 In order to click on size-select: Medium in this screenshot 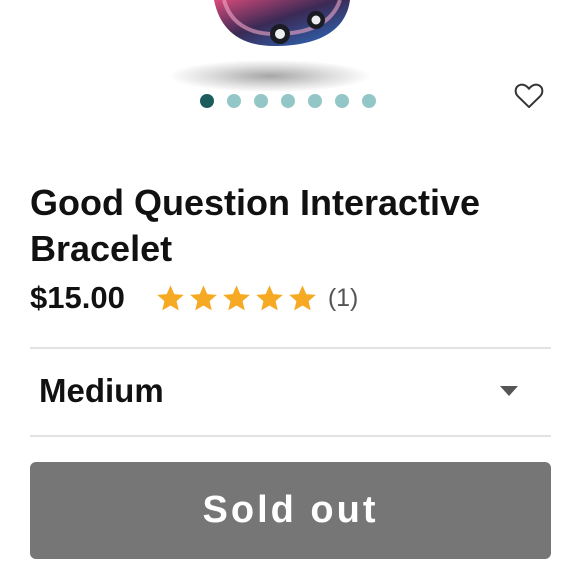, I will do `click(290, 392)`.